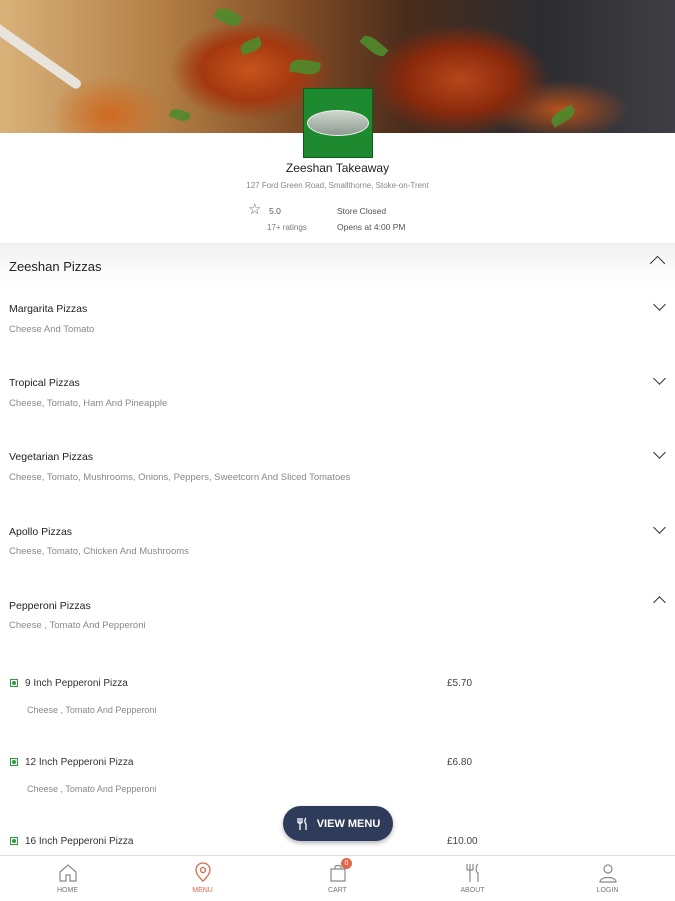 The height and width of the screenshot is (901, 675). What do you see at coordinates (76, 683) in the screenshot?
I see `item-name: 9 Inch Pepperoni Pizza` at bounding box center [76, 683].